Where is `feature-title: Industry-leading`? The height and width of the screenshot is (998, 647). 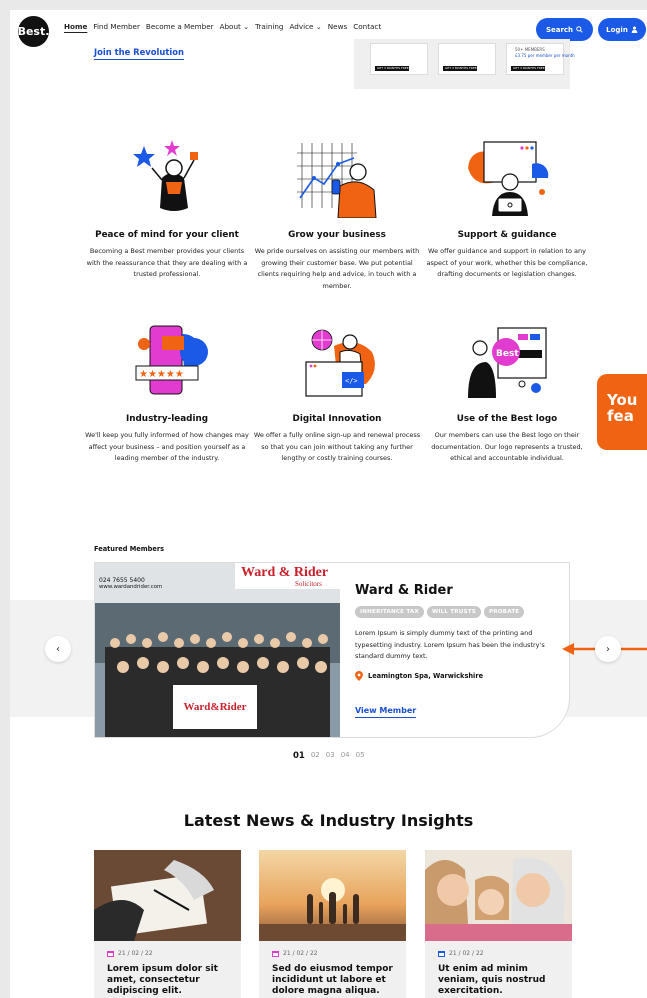 feature-title: Industry-leading is located at coordinates (167, 419).